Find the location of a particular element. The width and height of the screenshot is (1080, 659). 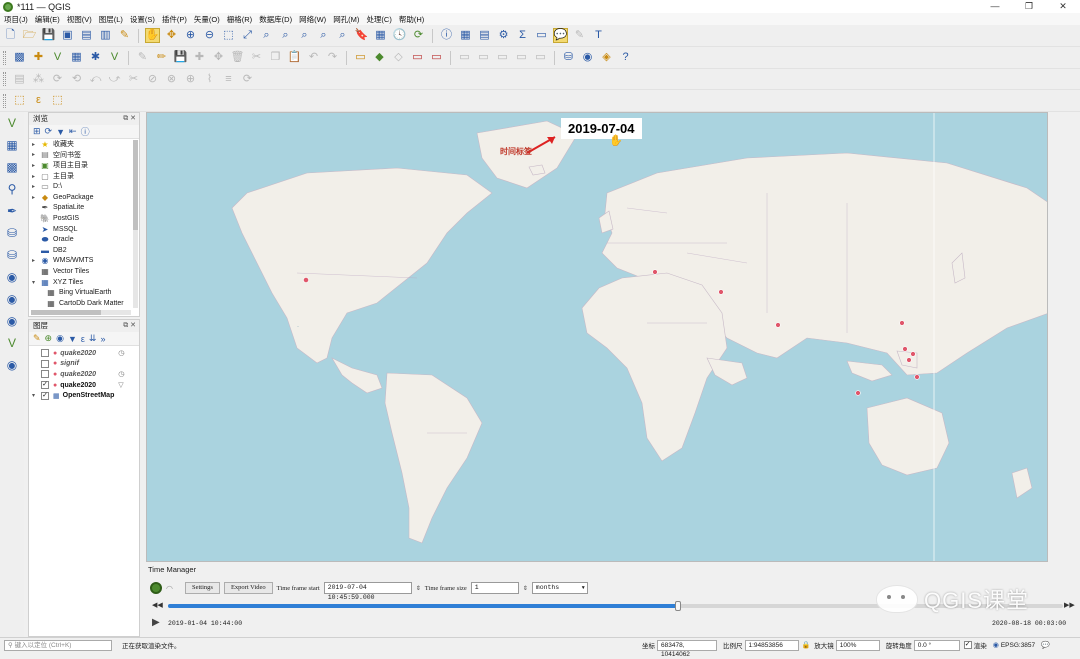

filter-expression-icon: ε is located at coordinates (83, 339).